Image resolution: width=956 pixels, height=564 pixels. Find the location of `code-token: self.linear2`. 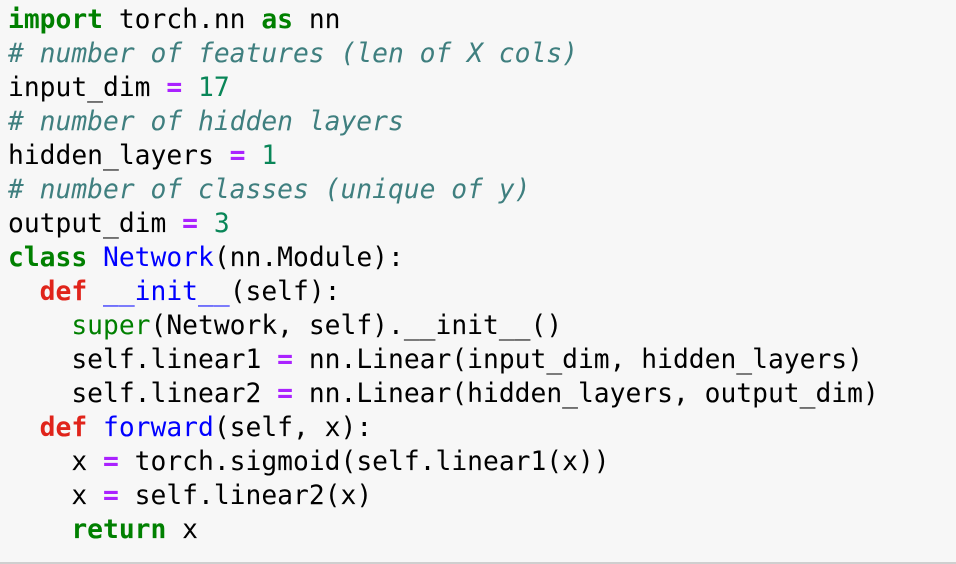

code-token: self.linear2 is located at coordinates (143, 394).